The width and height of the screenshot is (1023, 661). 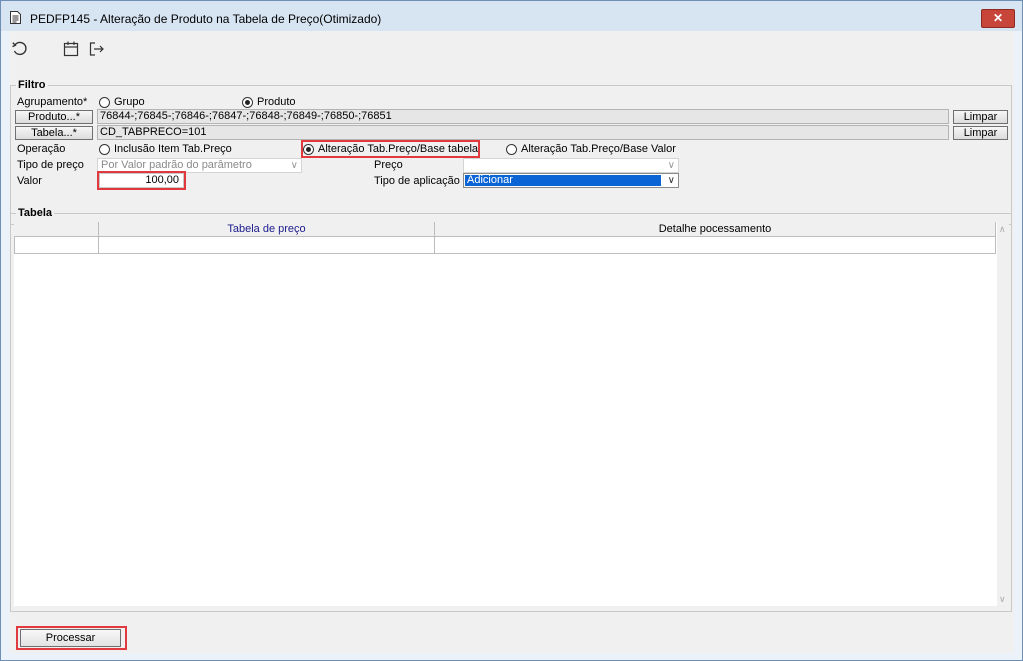 I want to click on tipo-aplicacao-select: Adicionar ∨, so click(x=571, y=180).